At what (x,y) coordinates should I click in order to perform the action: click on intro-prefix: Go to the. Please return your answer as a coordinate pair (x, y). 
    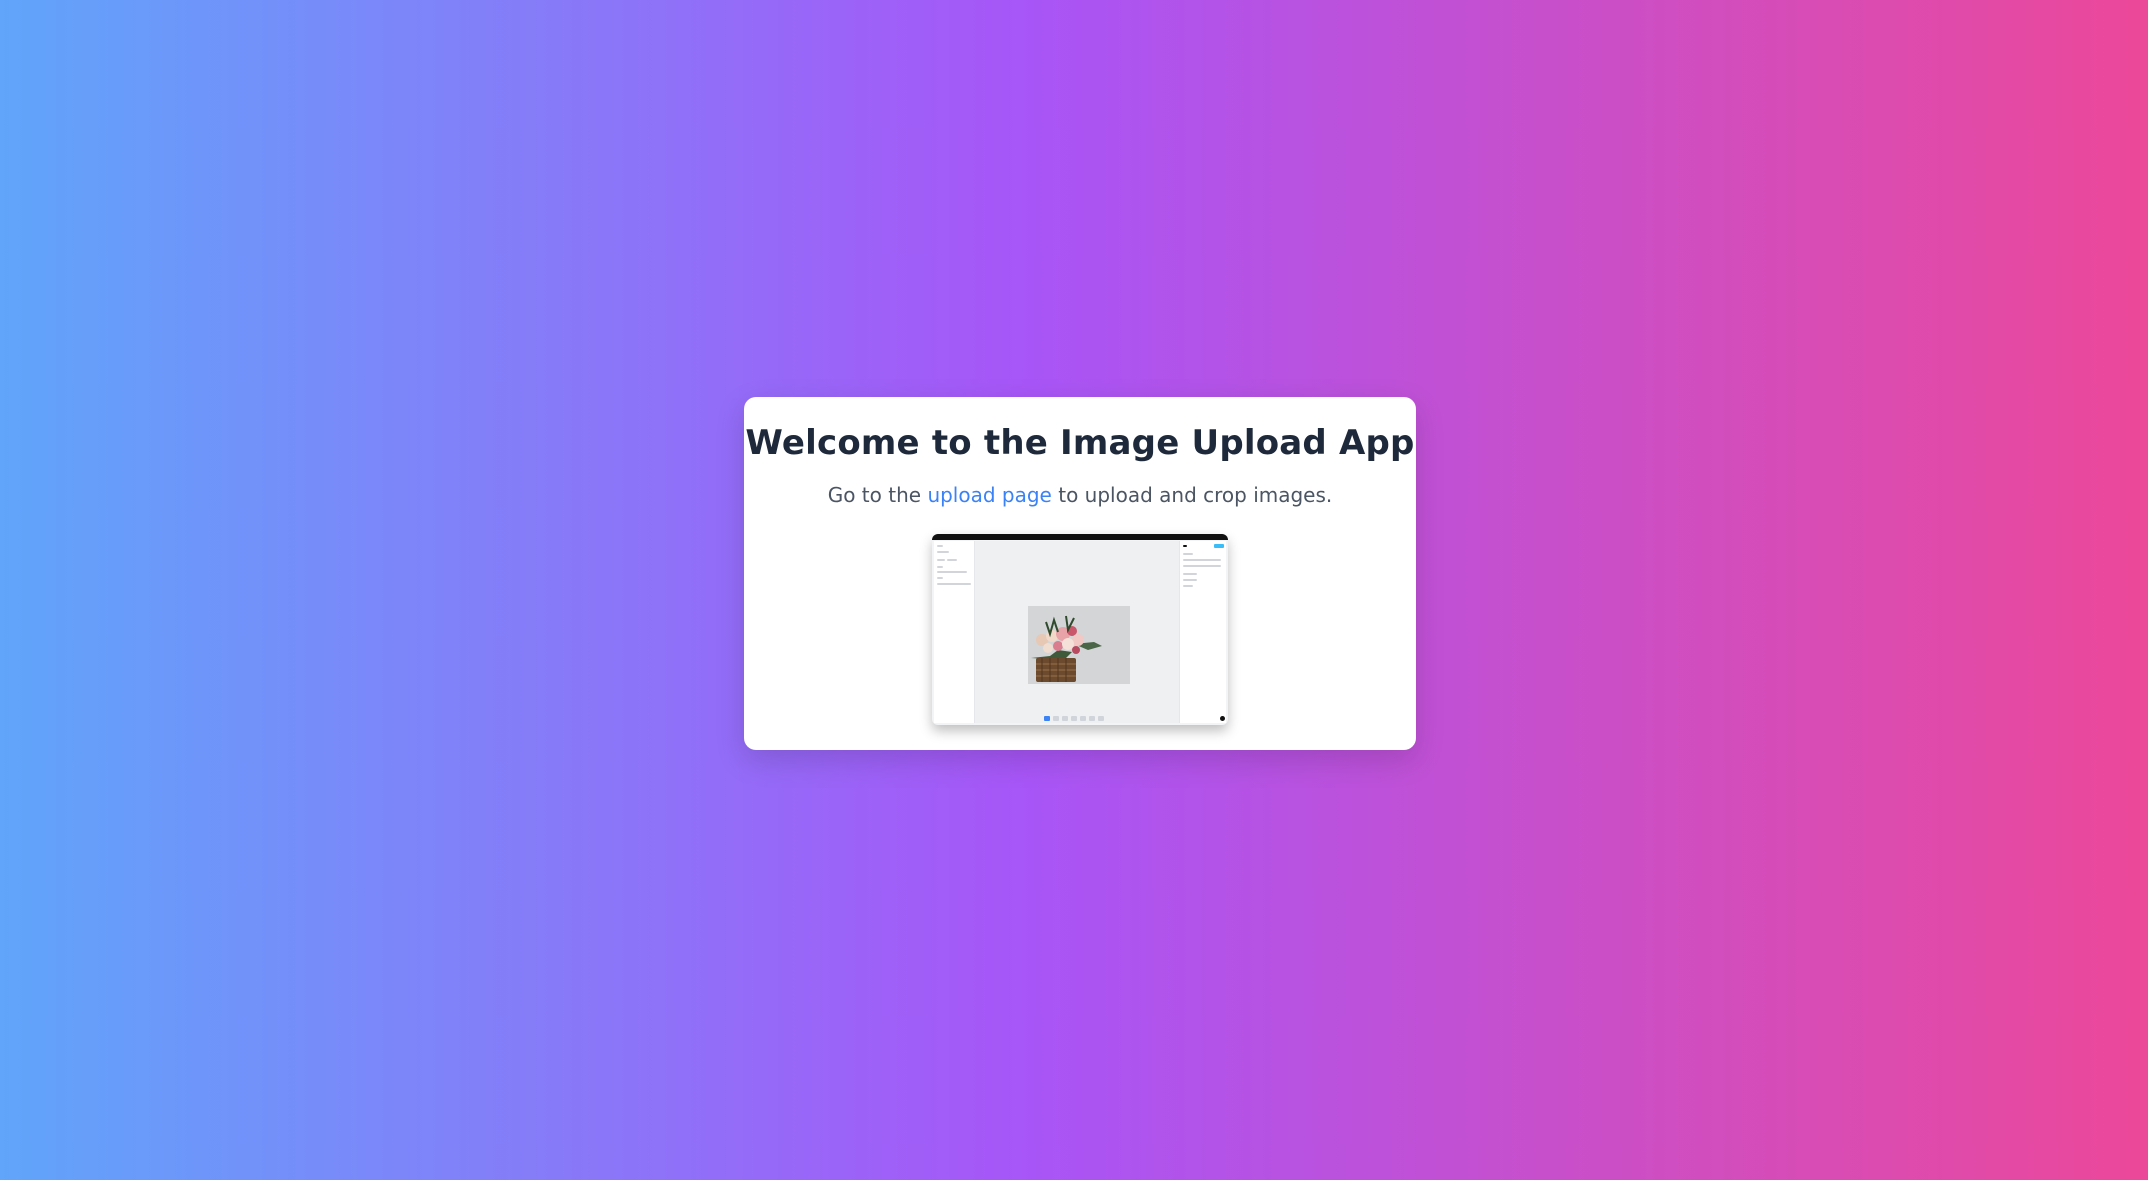
    Looking at the image, I should click on (877, 495).